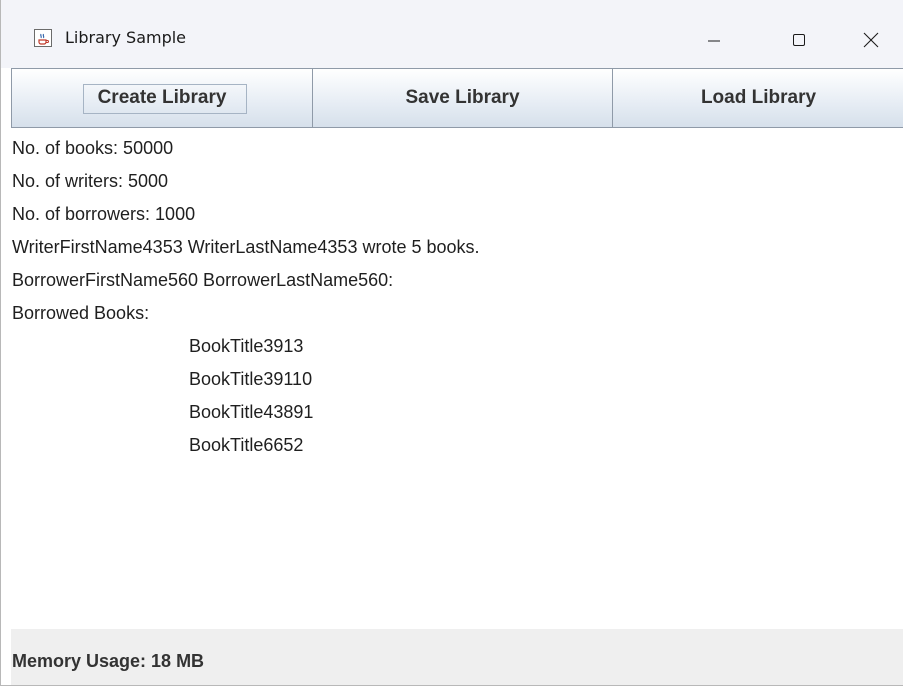  What do you see at coordinates (246, 445) in the screenshot?
I see `borrowed-book-item: BookTitle6652` at bounding box center [246, 445].